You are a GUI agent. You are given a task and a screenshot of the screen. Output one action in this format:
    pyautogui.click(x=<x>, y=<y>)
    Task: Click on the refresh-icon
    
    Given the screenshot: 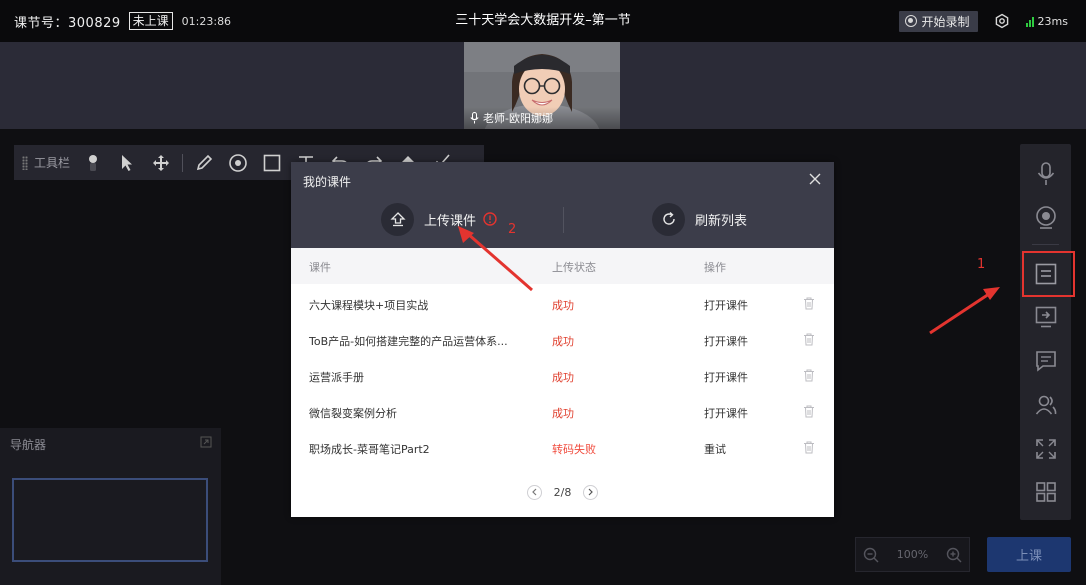 What is the action you would take?
    pyautogui.click(x=668, y=218)
    